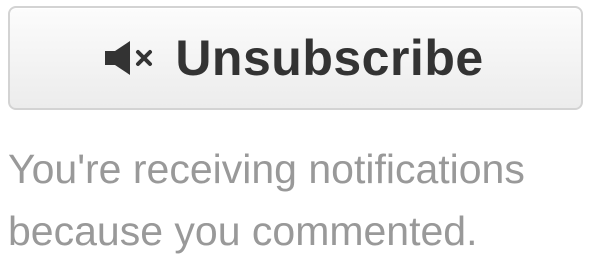 The width and height of the screenshot is (593, 256). I want to click on mute-speaker-icon, so click(131, 58).